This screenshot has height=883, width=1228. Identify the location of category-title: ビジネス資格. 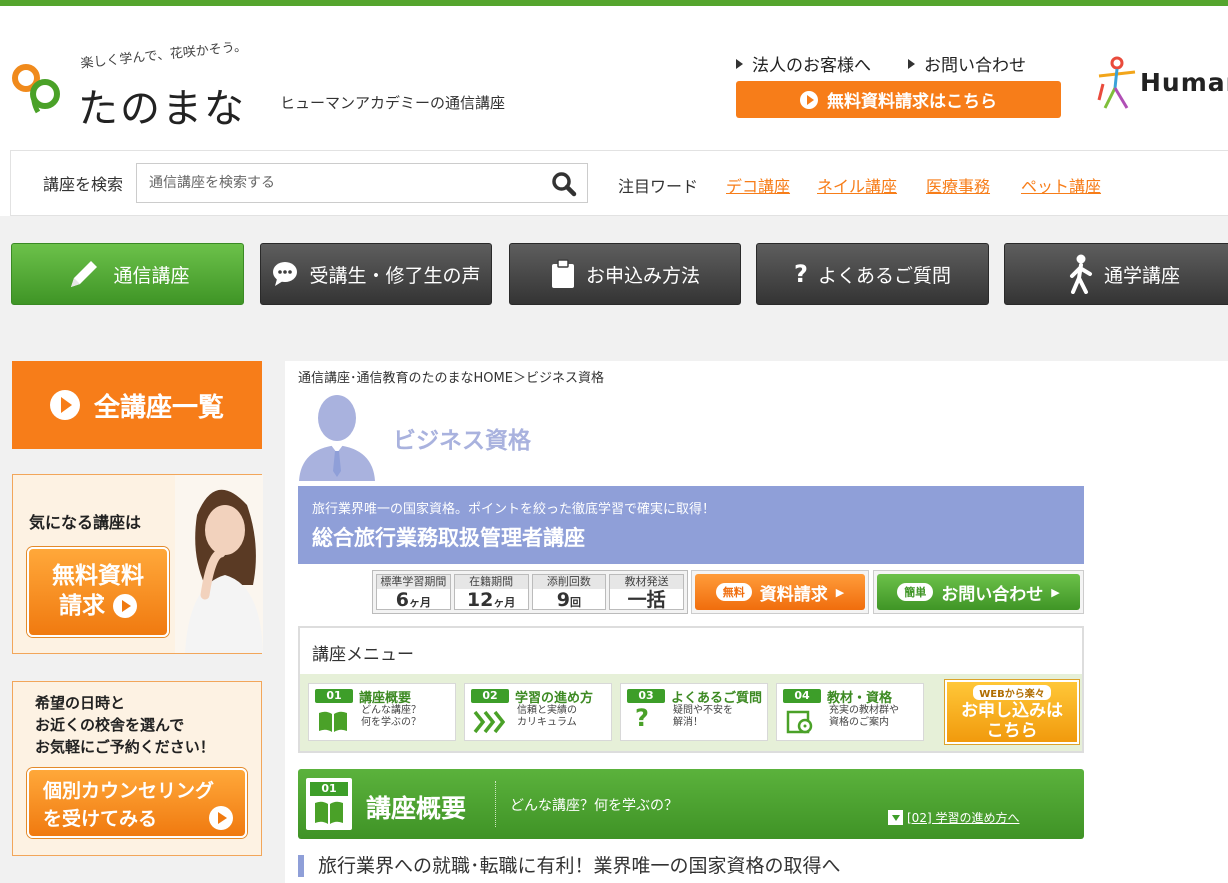
(462, 441).